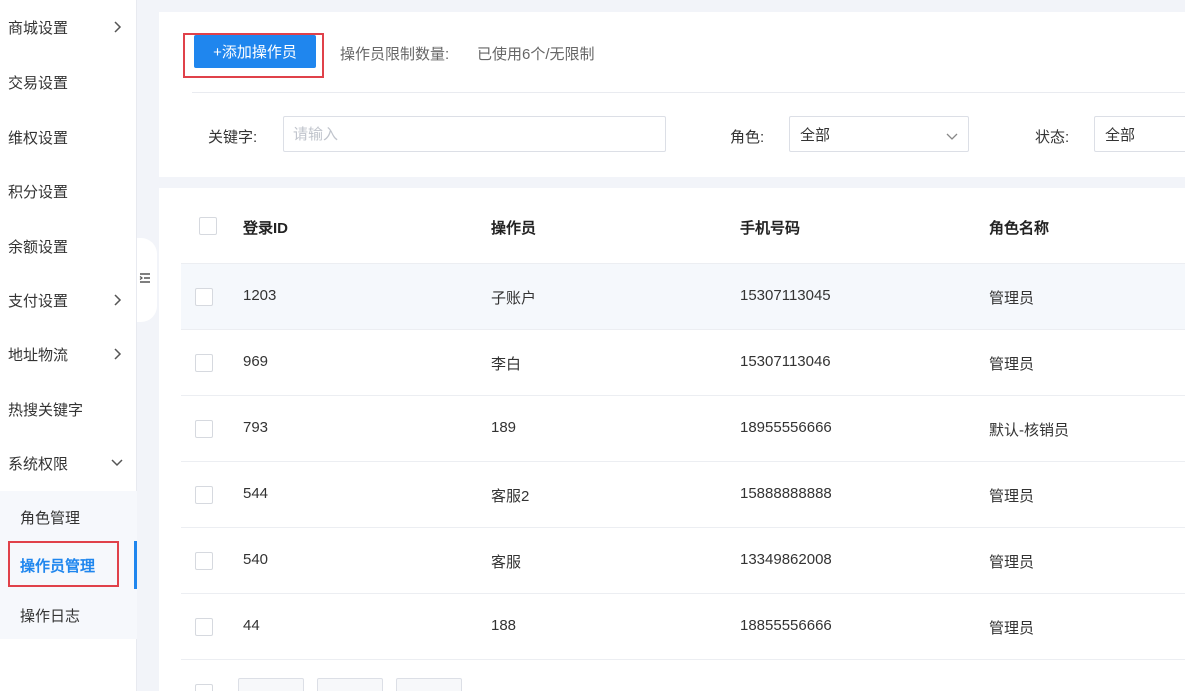 This screenshot has height=691, width=1185. What do you see at coordinates (50, 616) in the screenshot?
I see `submenu-item-label: 操作日志` at bounding box center [50, 616].